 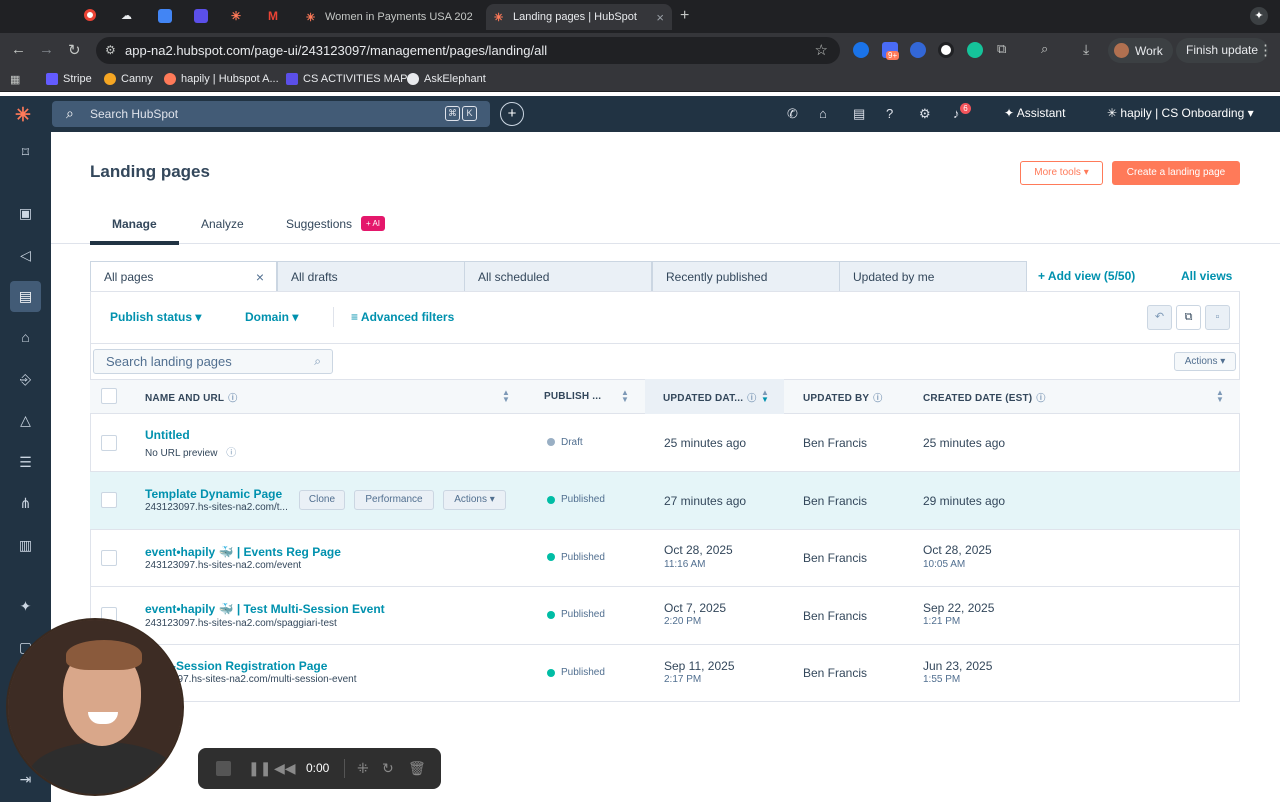 I want to click on contacts-icon: ▣, so click(x=25, y=213).